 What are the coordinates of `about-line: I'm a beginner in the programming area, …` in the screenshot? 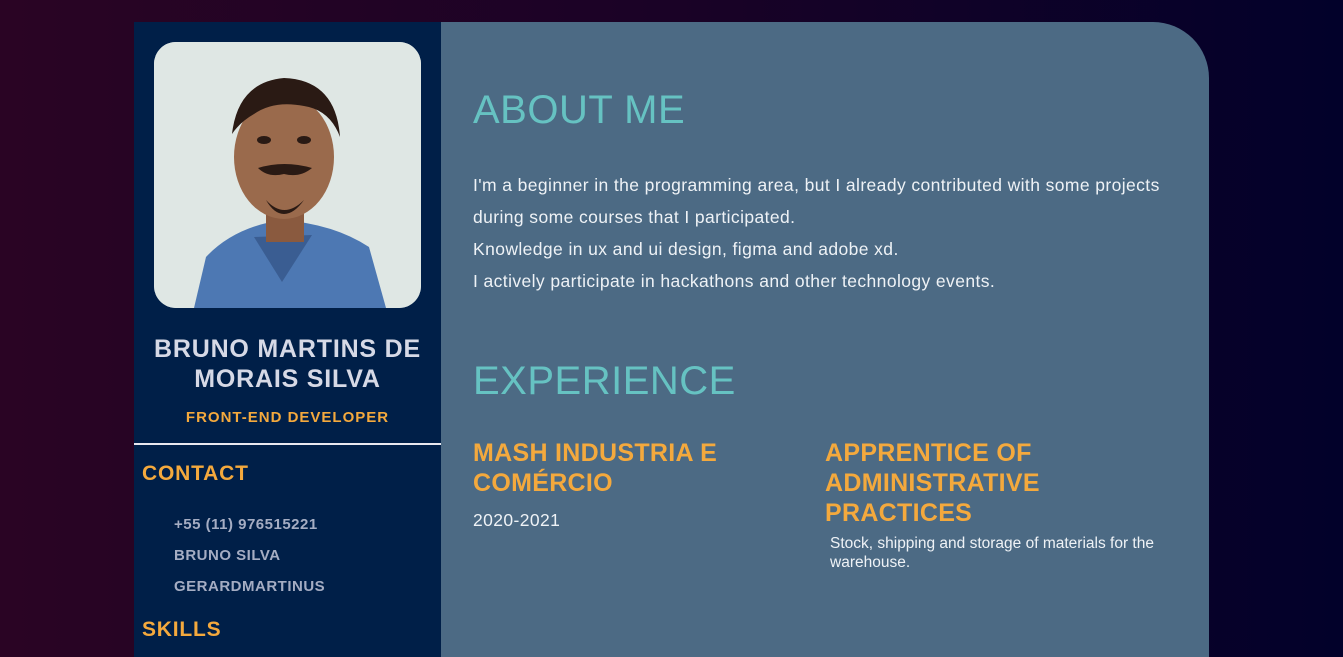 It's located at (816, 201).